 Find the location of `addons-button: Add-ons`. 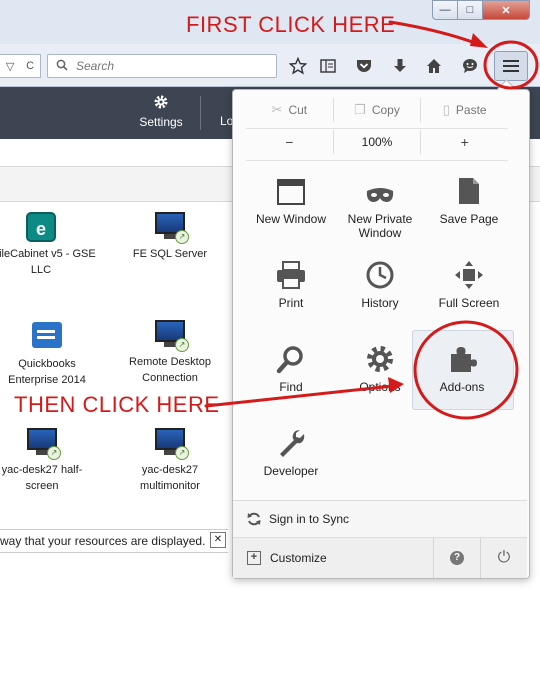

addons-button: Add-ons is located at coordinates (462, 367).